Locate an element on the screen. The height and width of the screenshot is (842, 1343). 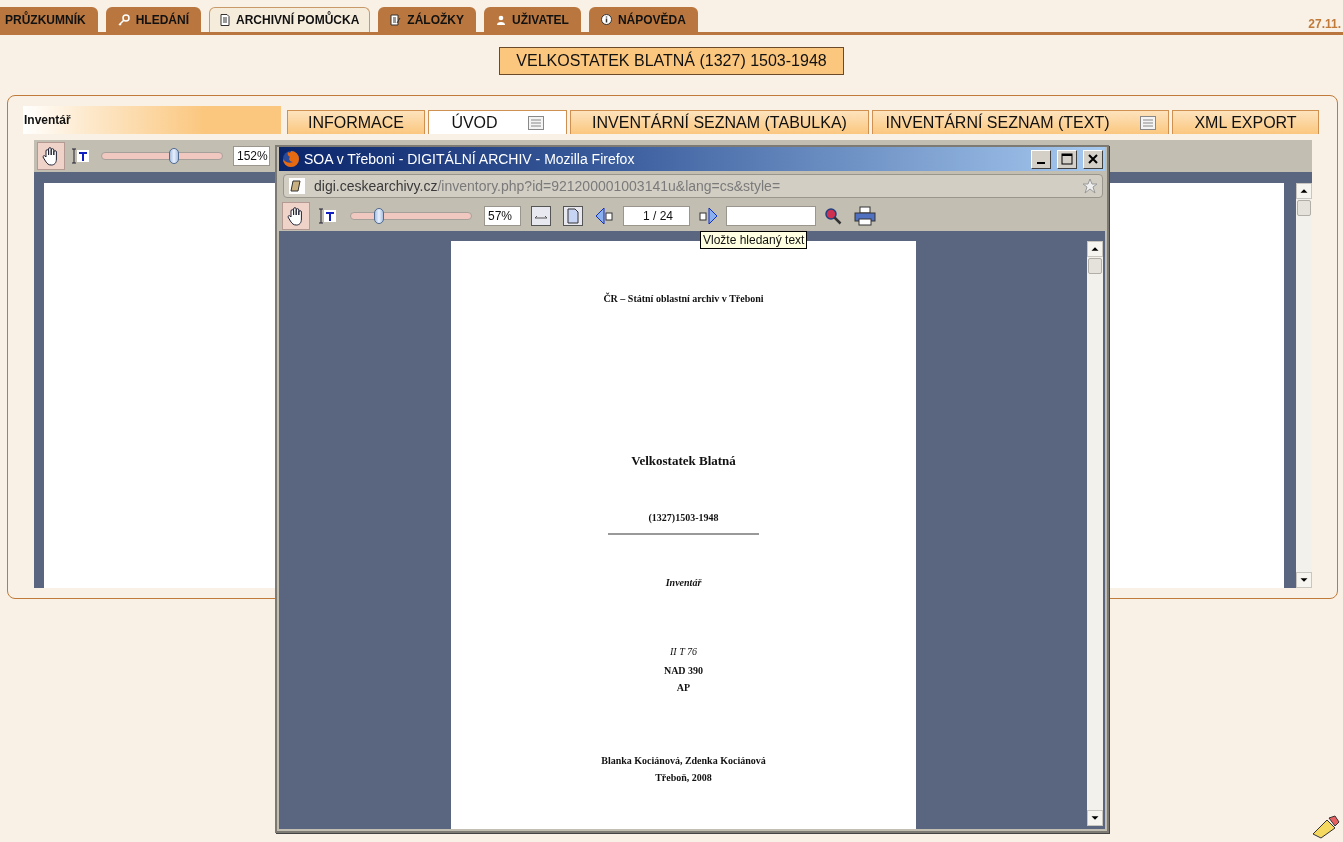
minimize-icon is located at coordinates (1041, 163).